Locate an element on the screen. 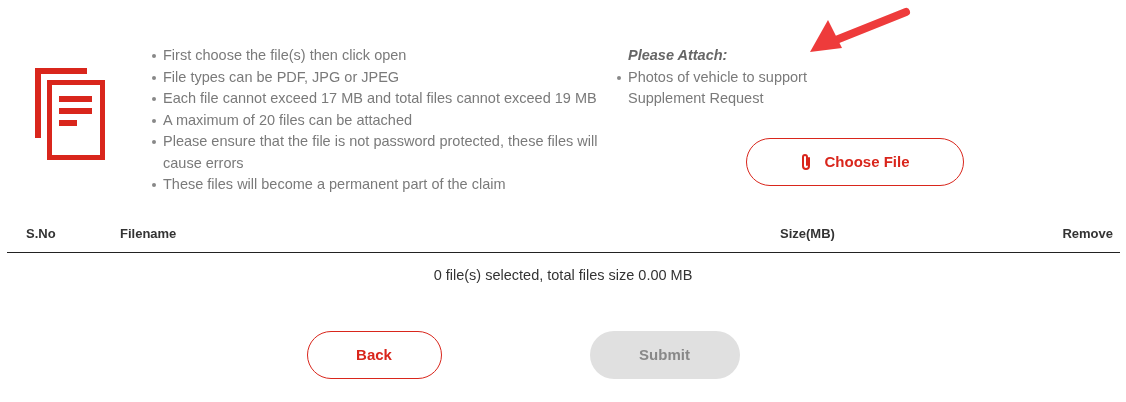  instruction-text: A maximum of 20 files can be attached is located at coordinates (288, 120).